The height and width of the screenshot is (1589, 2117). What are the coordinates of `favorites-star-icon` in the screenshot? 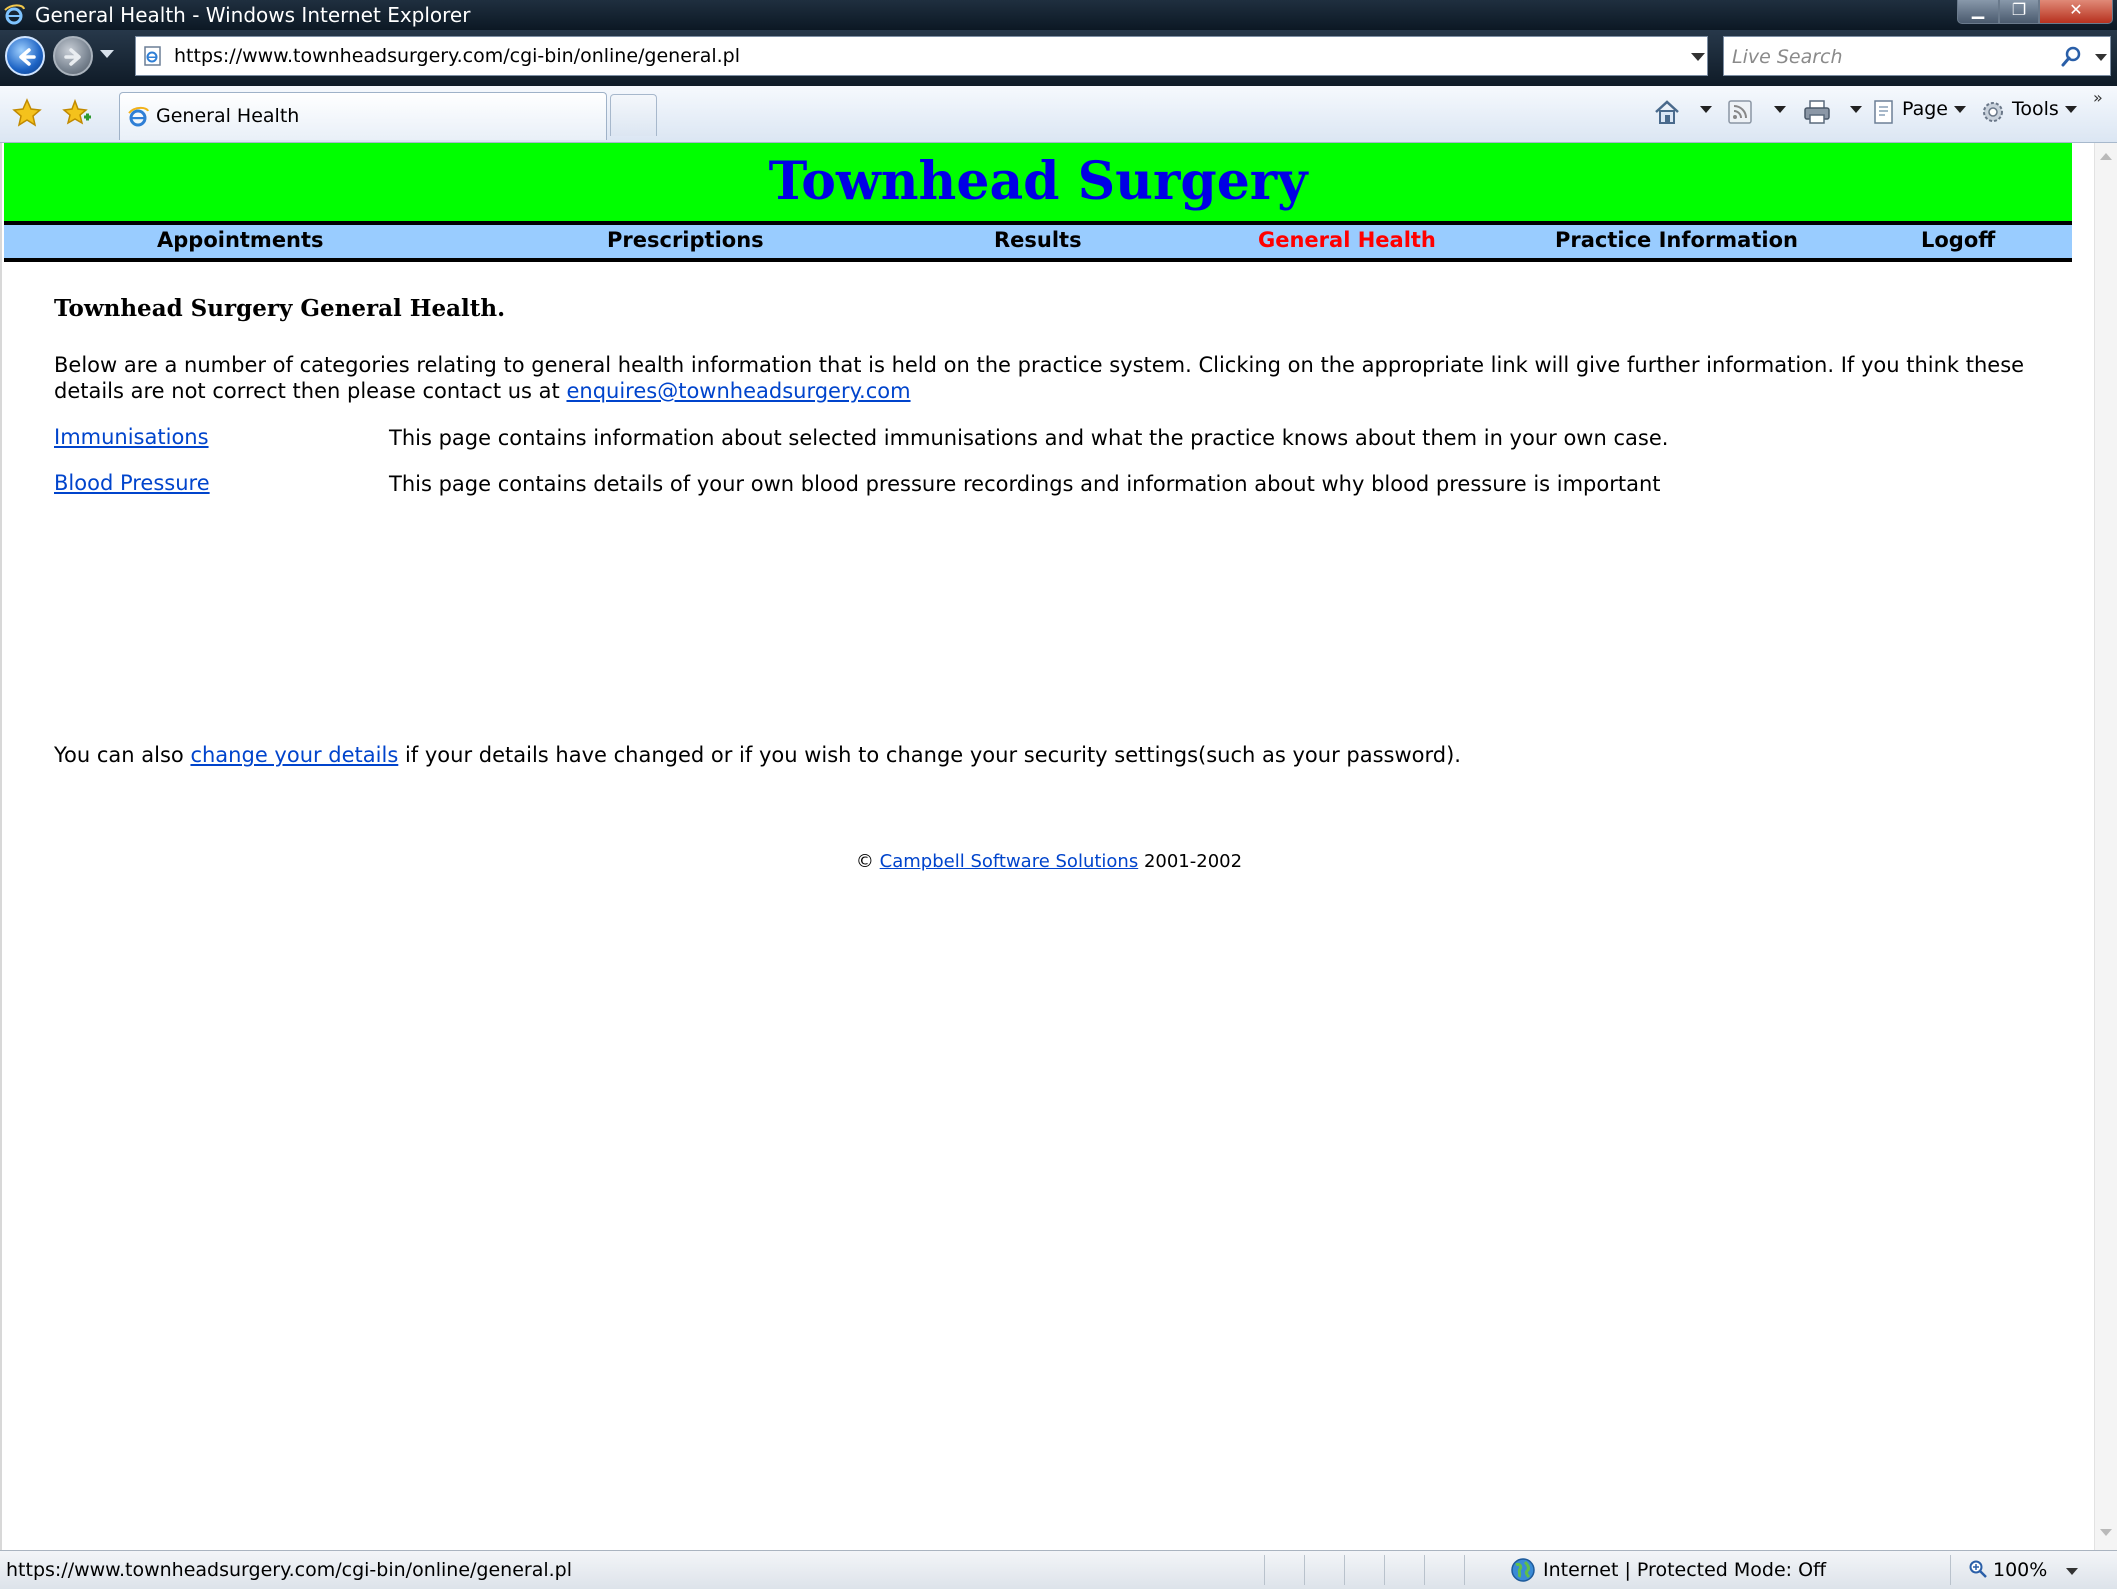 It's located at (27, 113).